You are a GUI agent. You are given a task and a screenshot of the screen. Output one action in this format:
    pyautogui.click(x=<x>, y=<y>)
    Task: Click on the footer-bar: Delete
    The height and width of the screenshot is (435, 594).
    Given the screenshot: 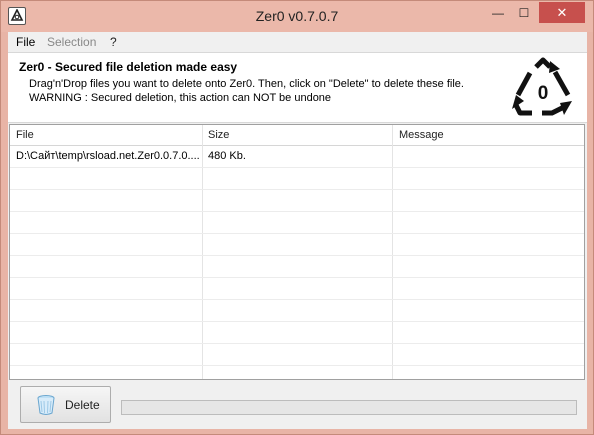 What is the action you would take?
    pyautogui.click(x=297, y=405)
    